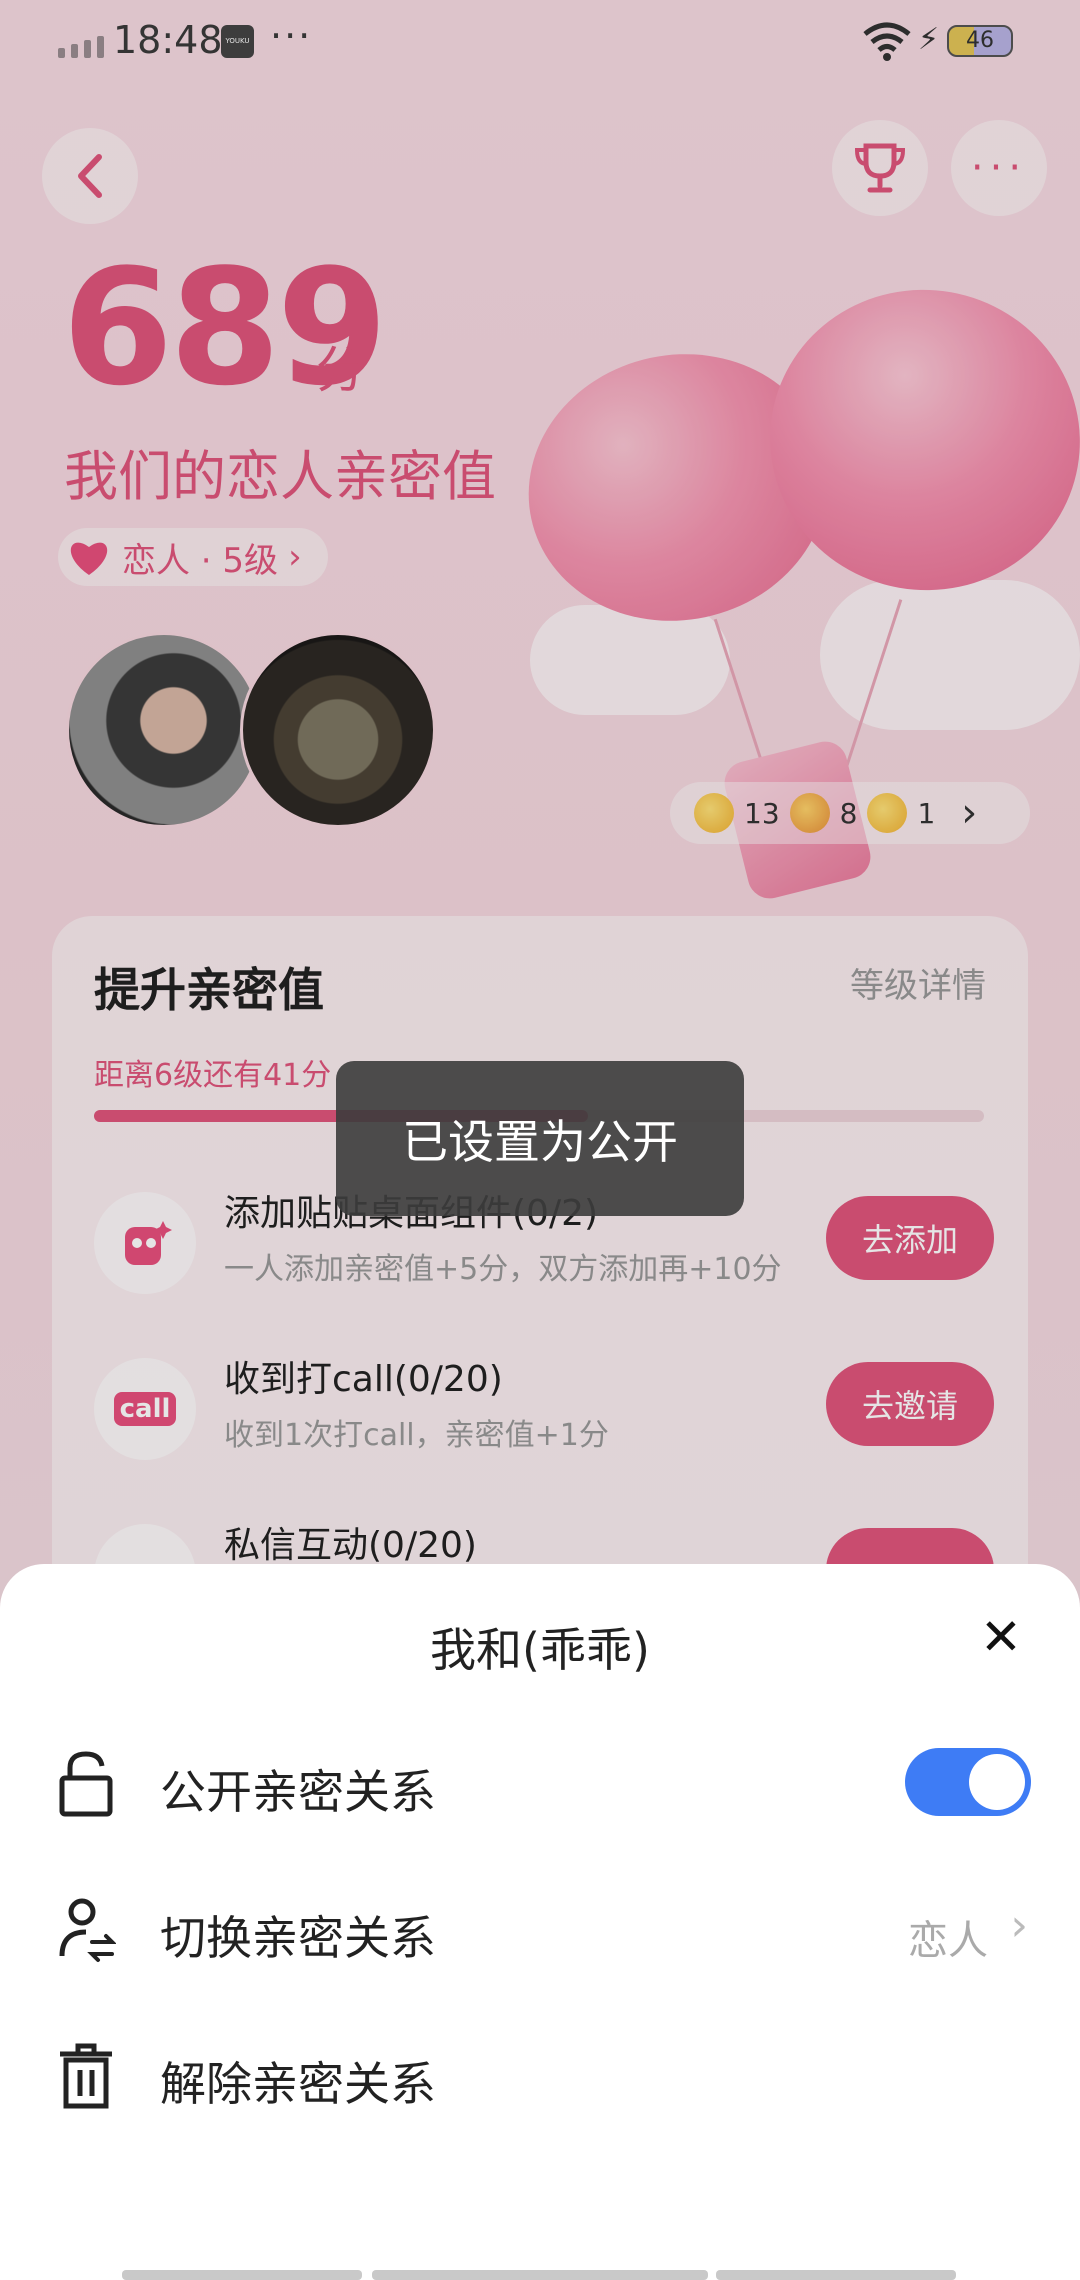 The image size is (1080, 2280). Describe the element at coordinates (298, 1938) in the screenshot. I see `row-label: 切换亲密关系` at that location.